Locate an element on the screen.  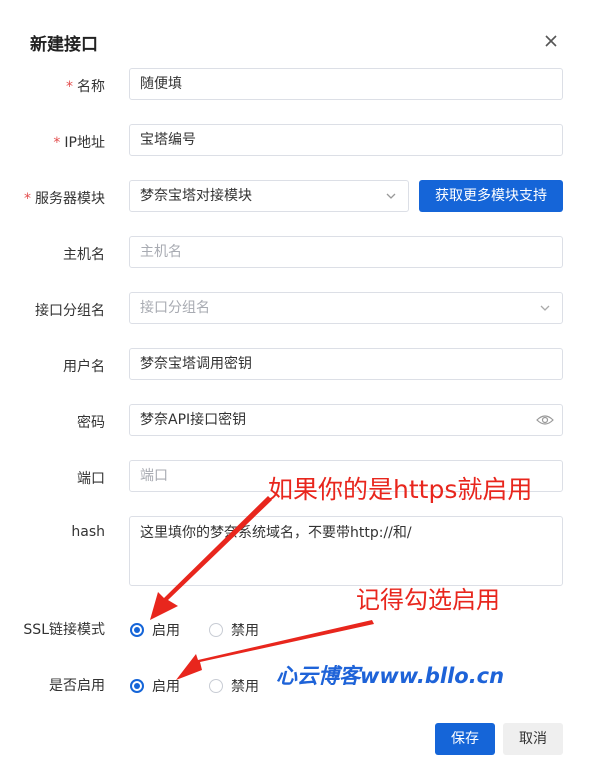
arrow-to-ssl is located at coordinates (211, 558).